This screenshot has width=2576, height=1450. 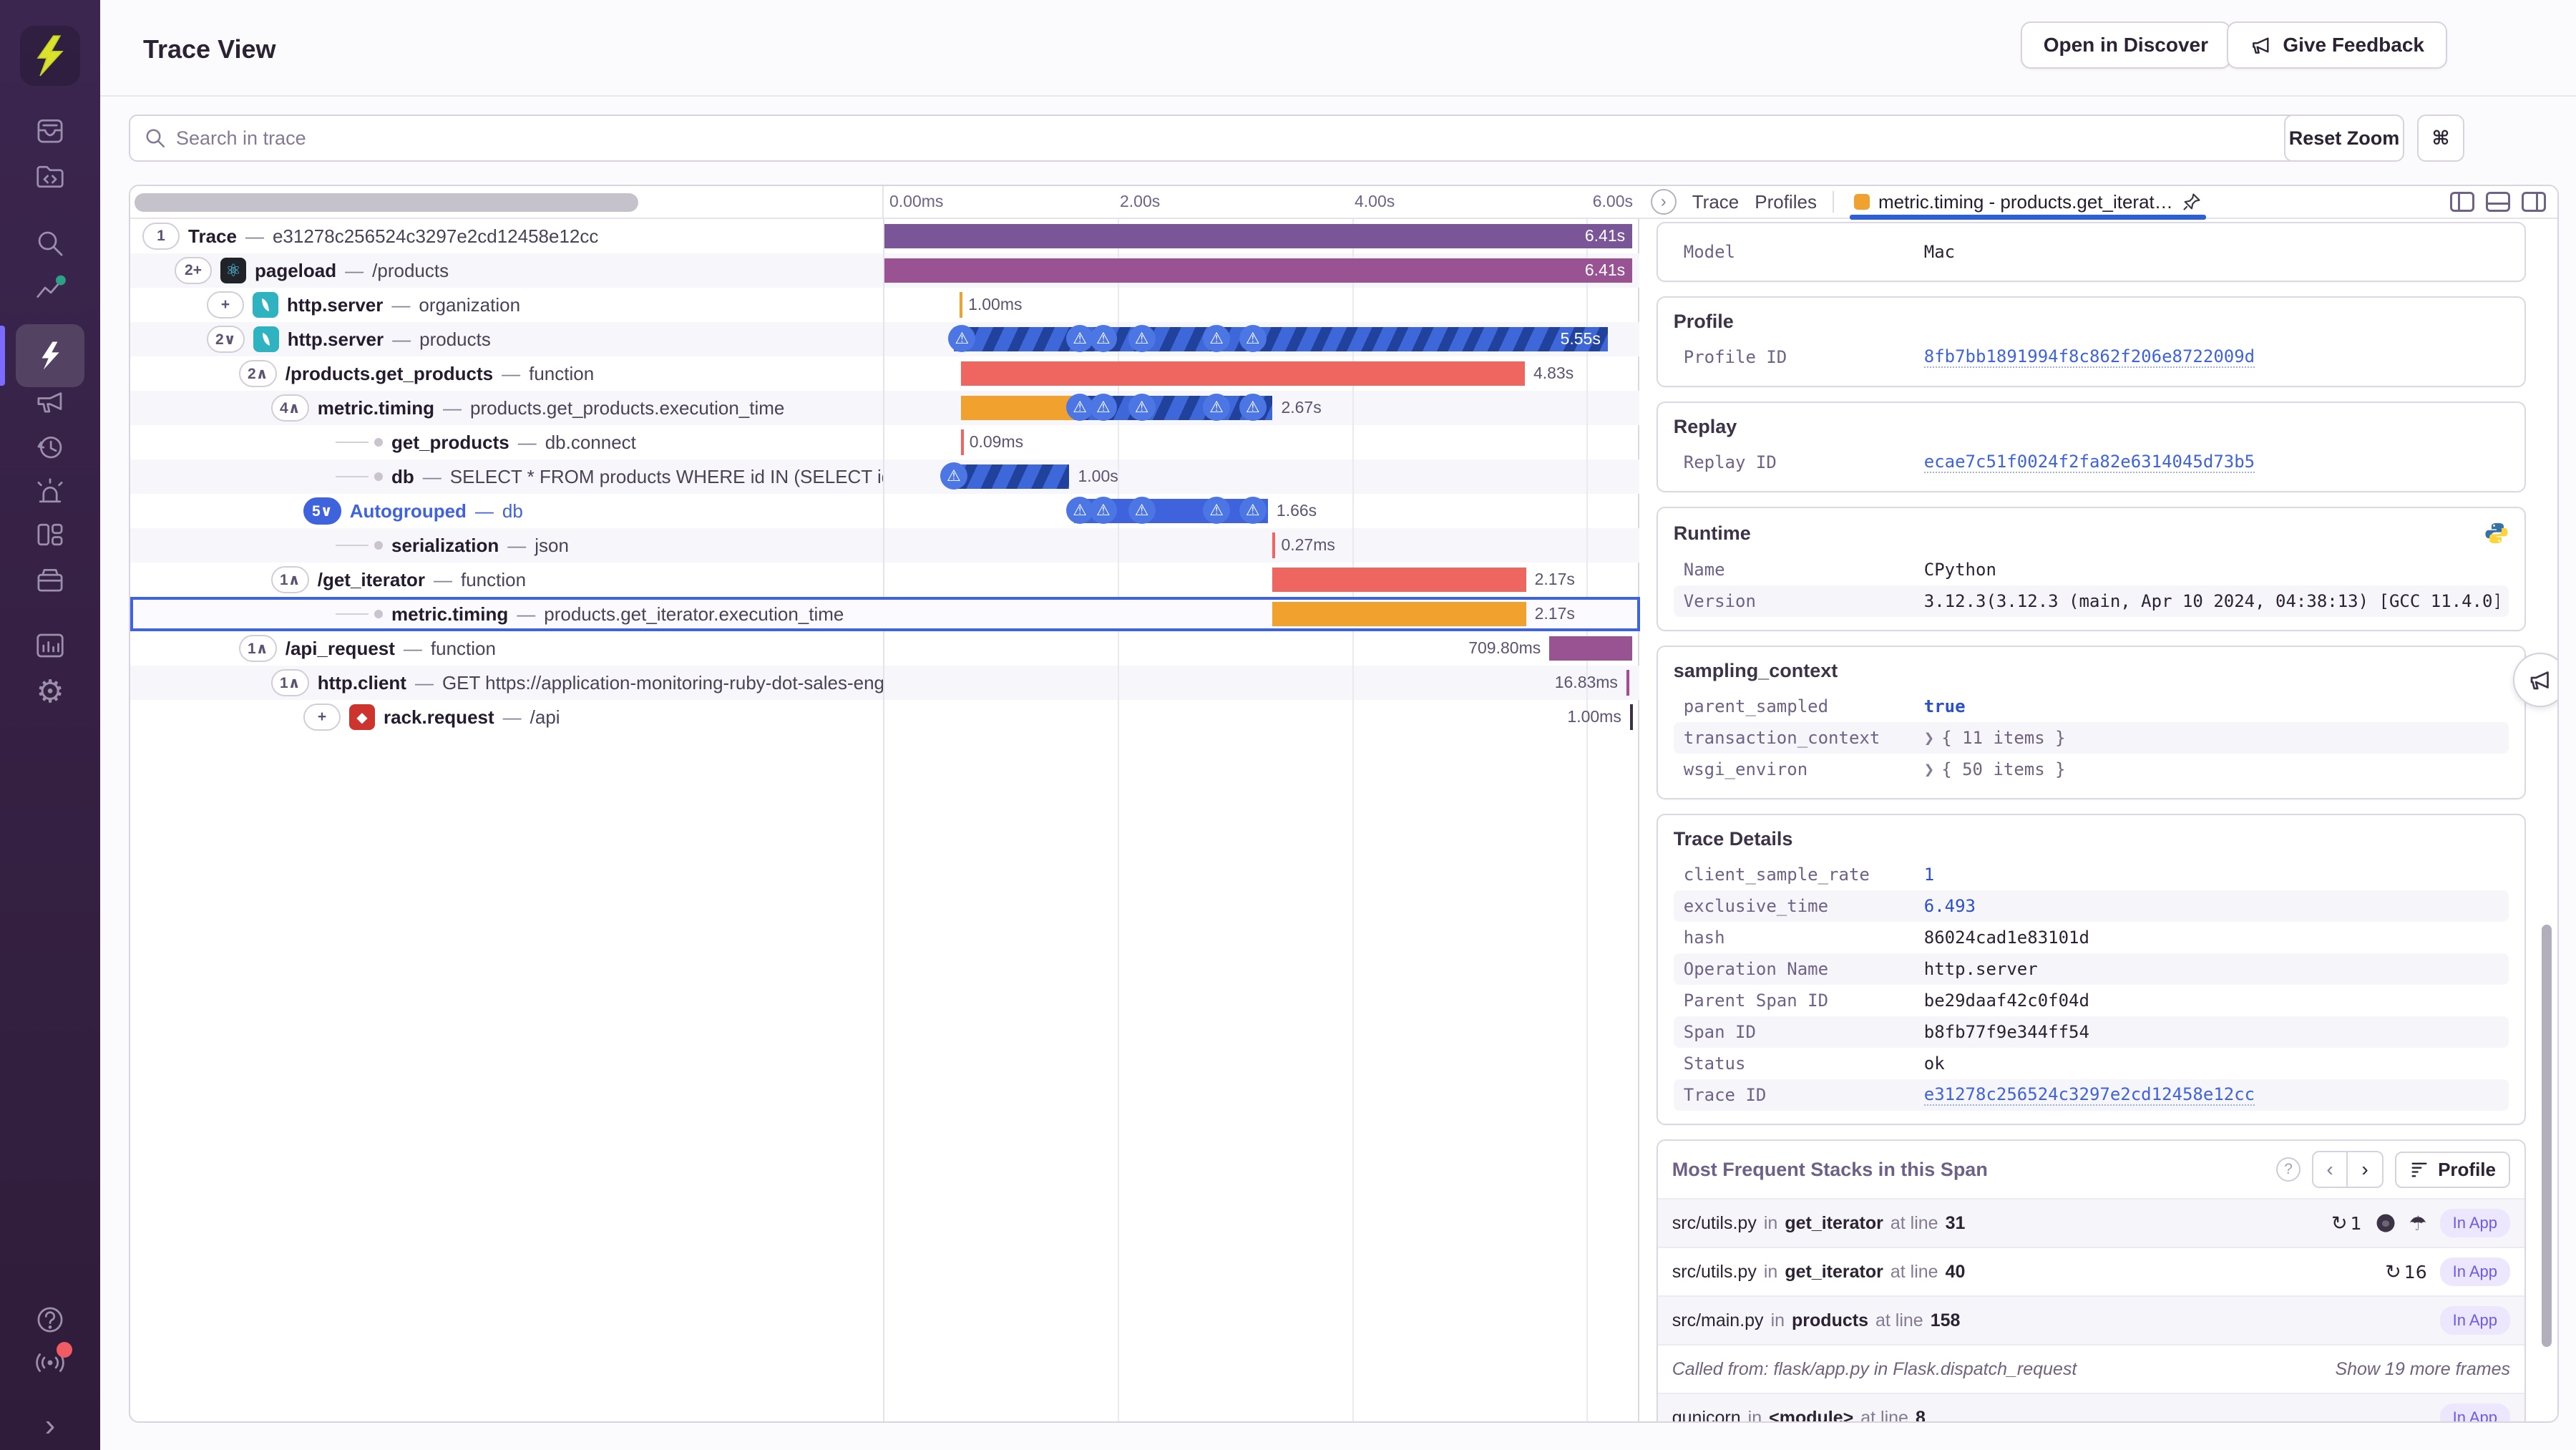 What do you see at coordinates (50, 243) in the screenshot?
I see `sidebar-item-search` at bounding box center [50, 243].